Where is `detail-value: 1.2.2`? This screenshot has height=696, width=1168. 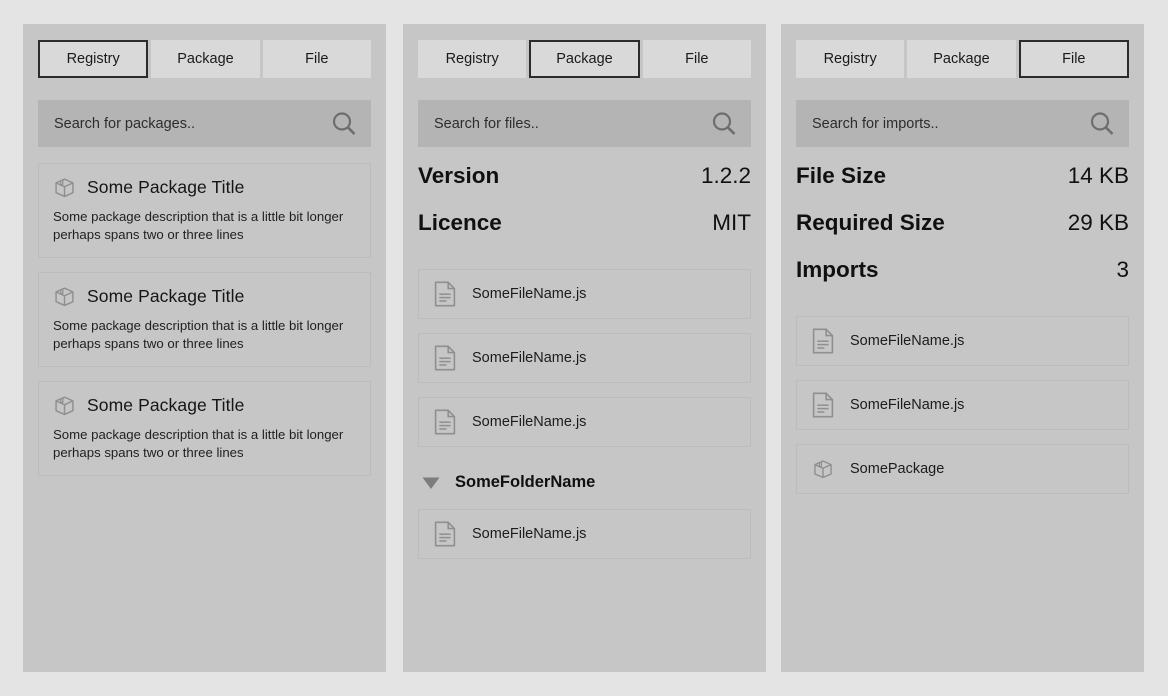 detail-value: 1.2.2 is located at coordinates (725, 175).